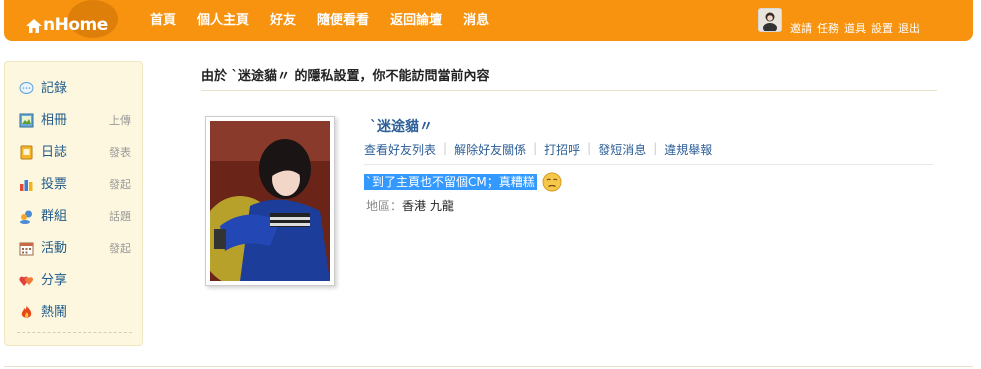 This screenshot has width=981, height=369. What do you see at coordinates (909, 28) in the screenshot?
I see `logout-link: 退出` at bounding box center [909, 28].